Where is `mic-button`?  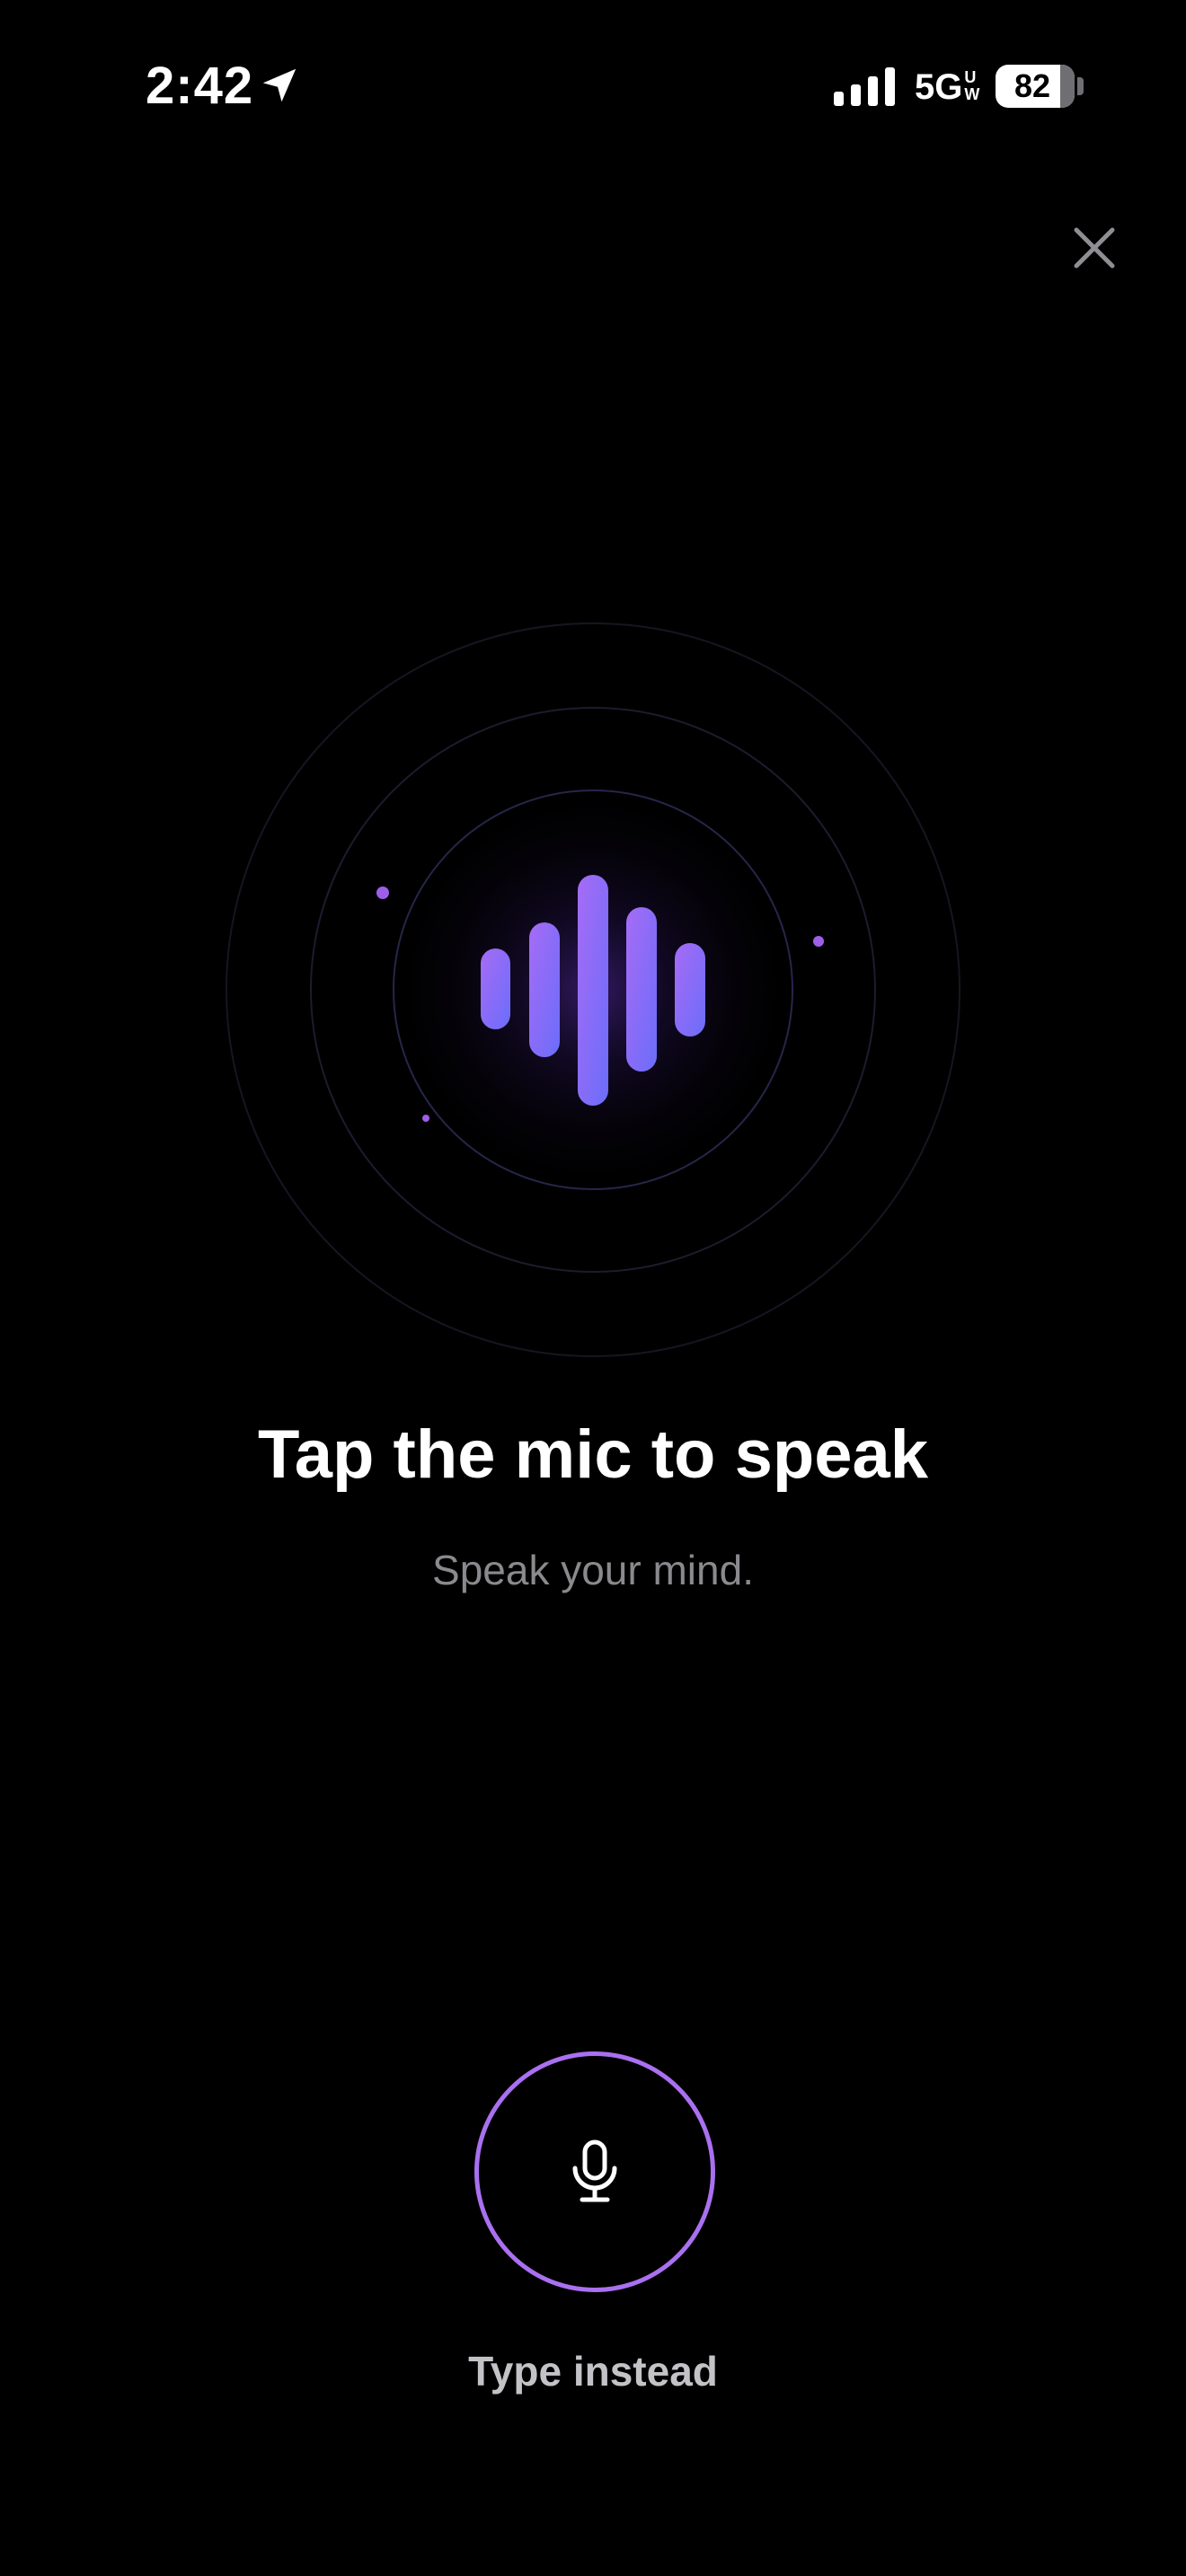
mic-button is located at coordinates (594, 2171).